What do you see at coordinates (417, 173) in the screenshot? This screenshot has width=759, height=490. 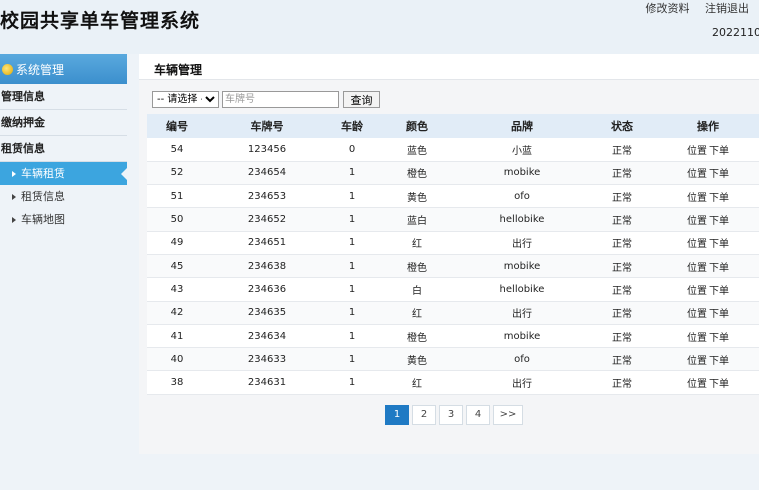 I see `cell-color: 橙色` at bounding box center [417, 173].